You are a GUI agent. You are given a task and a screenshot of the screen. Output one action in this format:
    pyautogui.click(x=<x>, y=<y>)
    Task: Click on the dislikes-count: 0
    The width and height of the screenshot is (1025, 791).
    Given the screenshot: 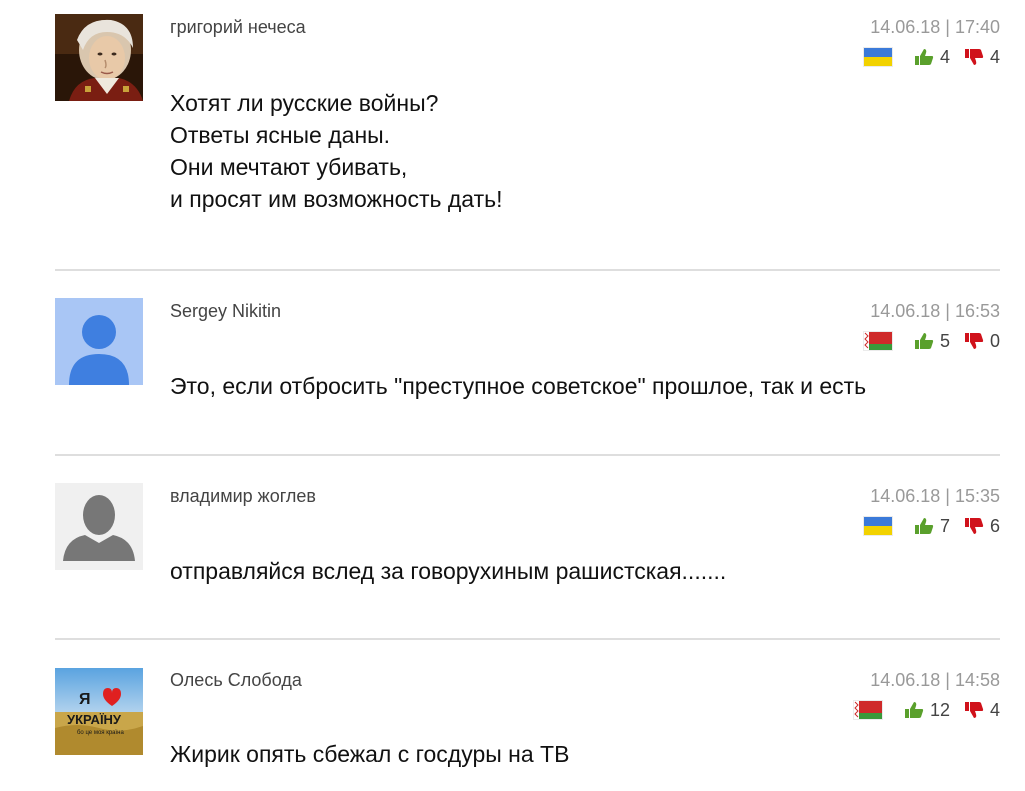 What is the action you would take?
    pyautogui.click(x=994, y=340)
    